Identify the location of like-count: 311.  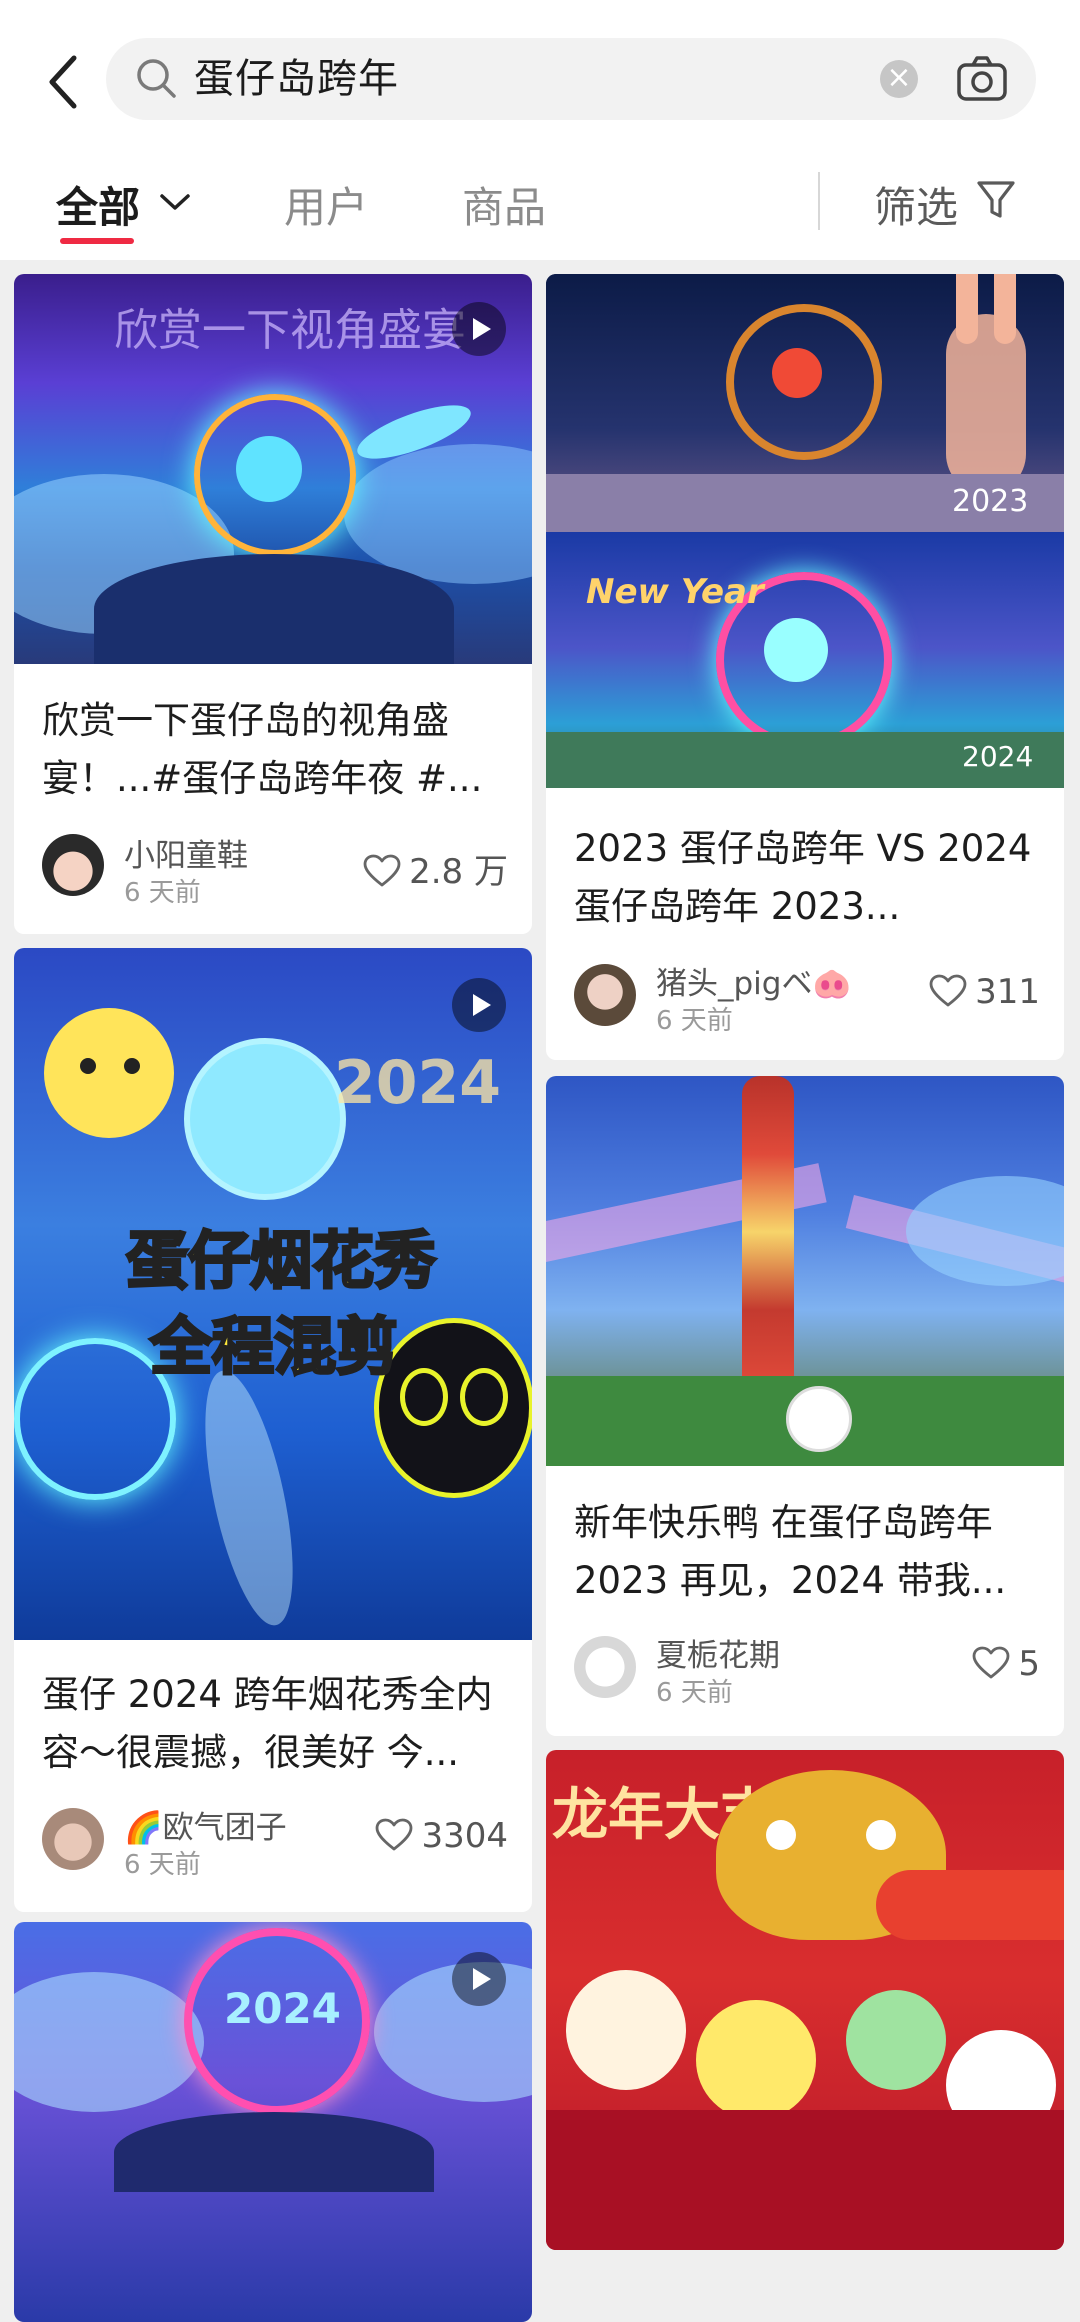
(1007, 992).